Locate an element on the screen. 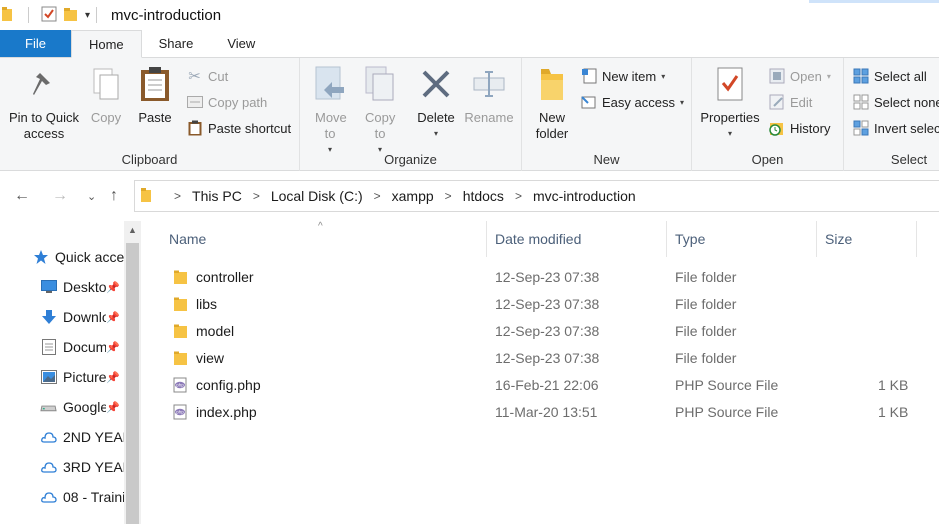  copy-button: Copy is located at coordinates (106, 95).